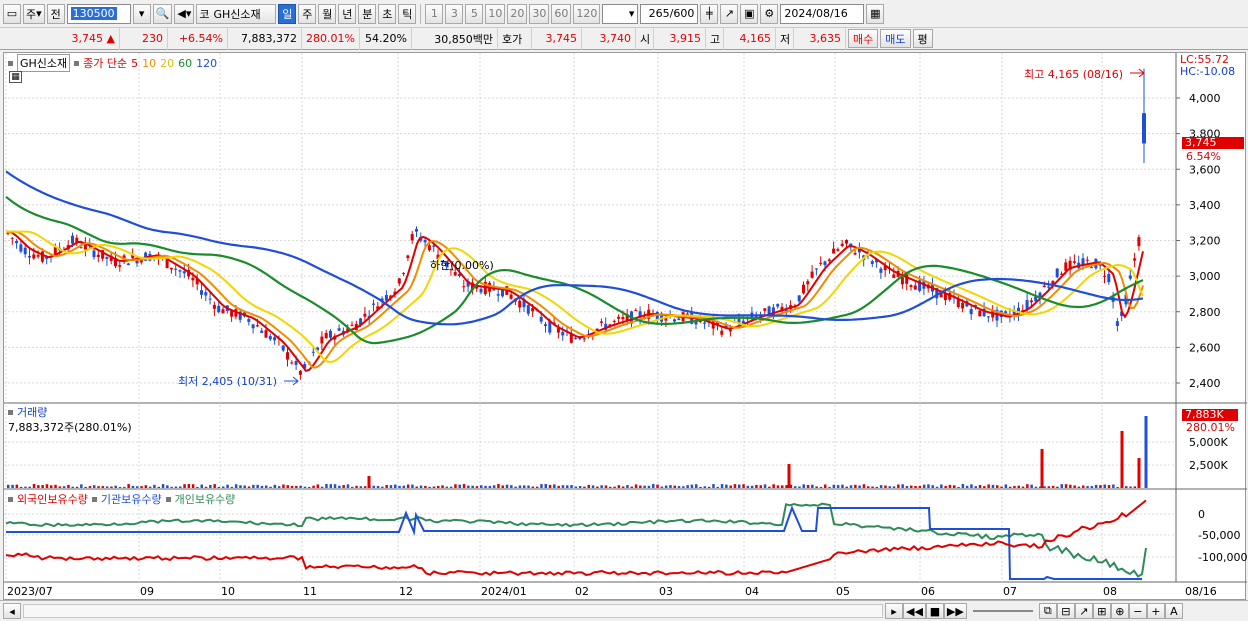 Image resolution: width=1248 pixels, height=621 pixels. Describe the element at coordinates (387, 13) in the screenshot. I see `period-second-button: 초` at that location.